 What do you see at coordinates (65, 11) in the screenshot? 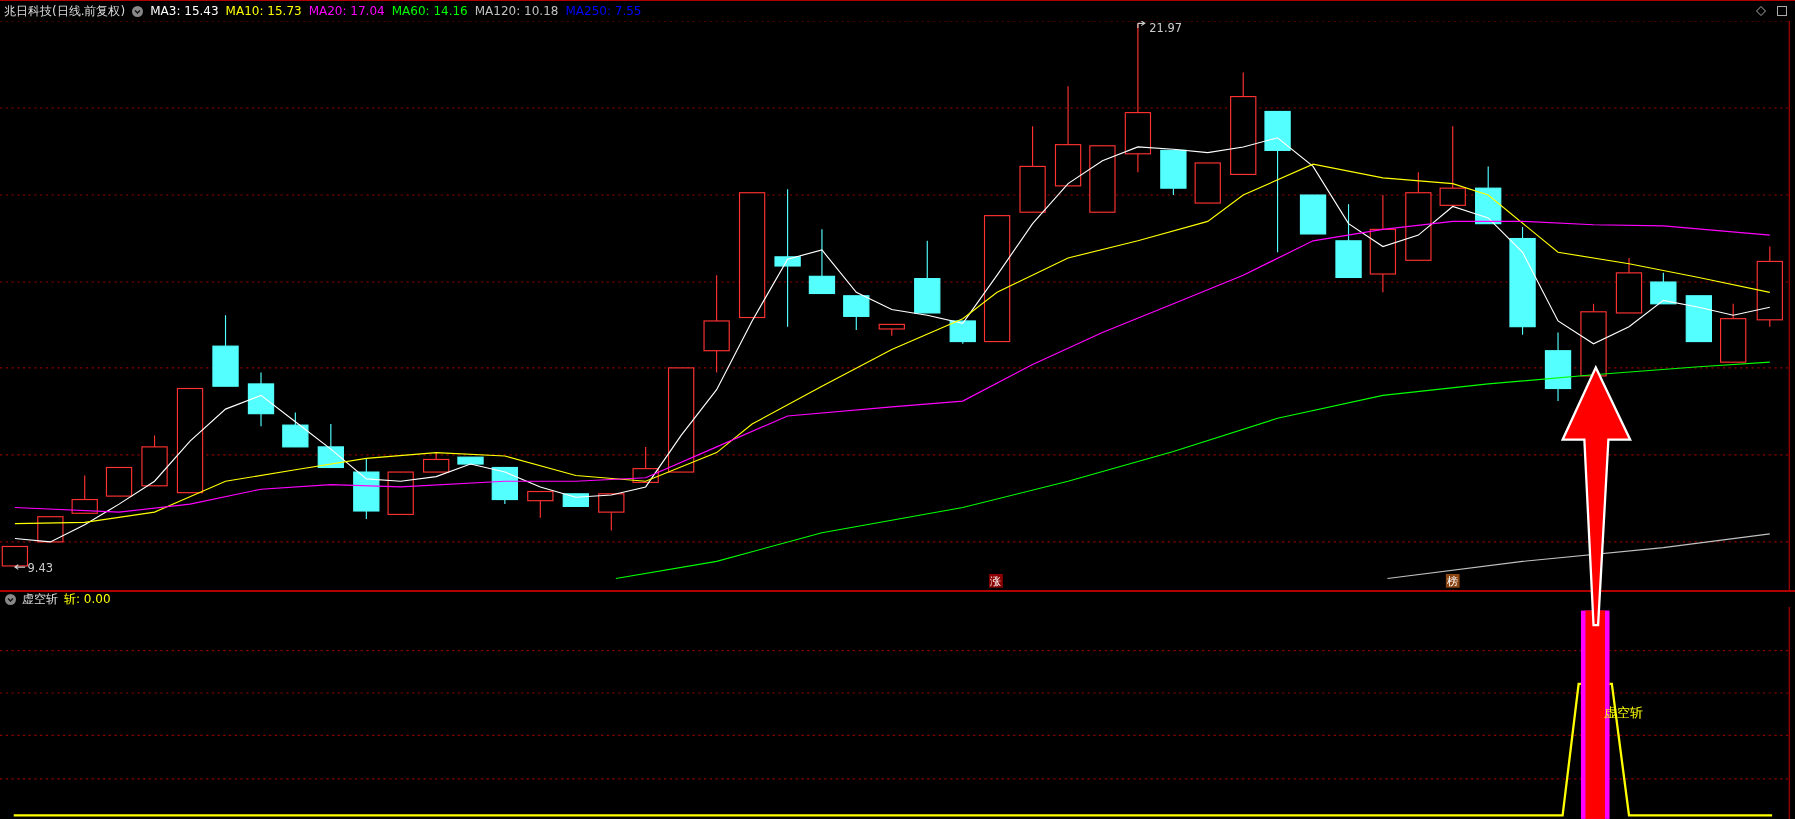
I see `stock-title: 兆日科技(日线.前复权)` at bounding box center [65, 11].